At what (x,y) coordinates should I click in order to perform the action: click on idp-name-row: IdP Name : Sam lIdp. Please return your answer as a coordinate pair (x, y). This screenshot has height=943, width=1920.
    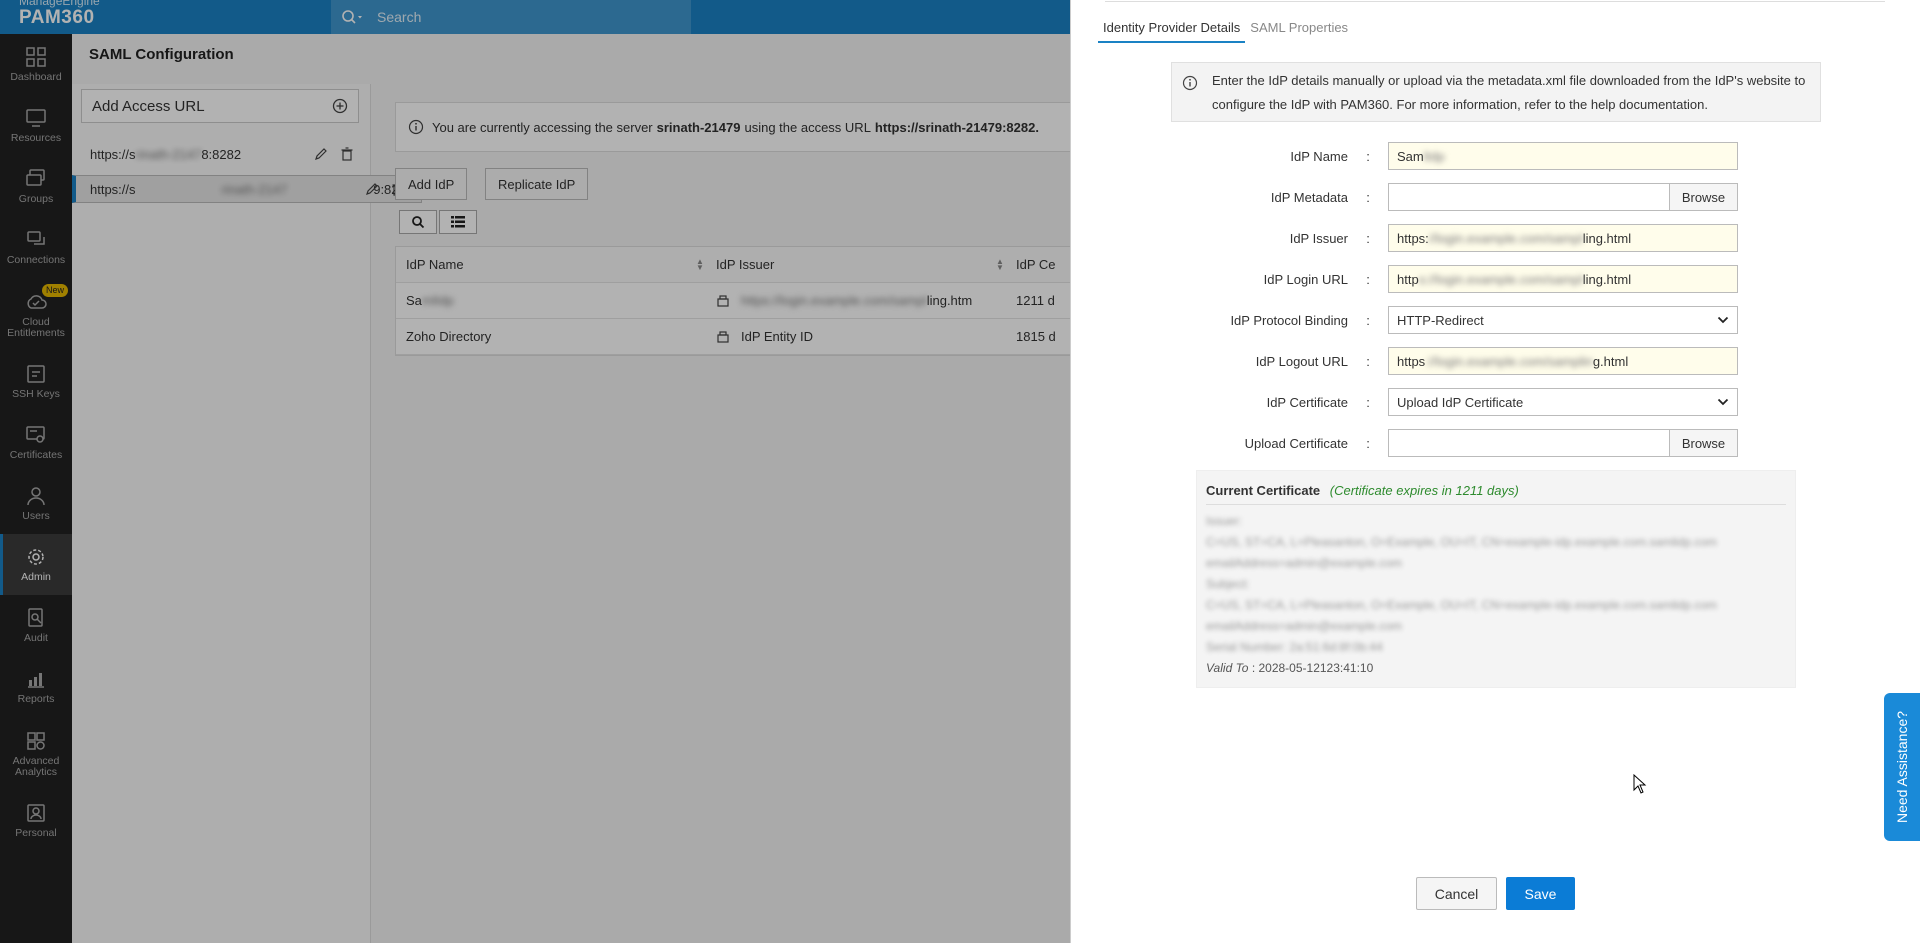
    Looking at the image, I should click on (1496, 156).